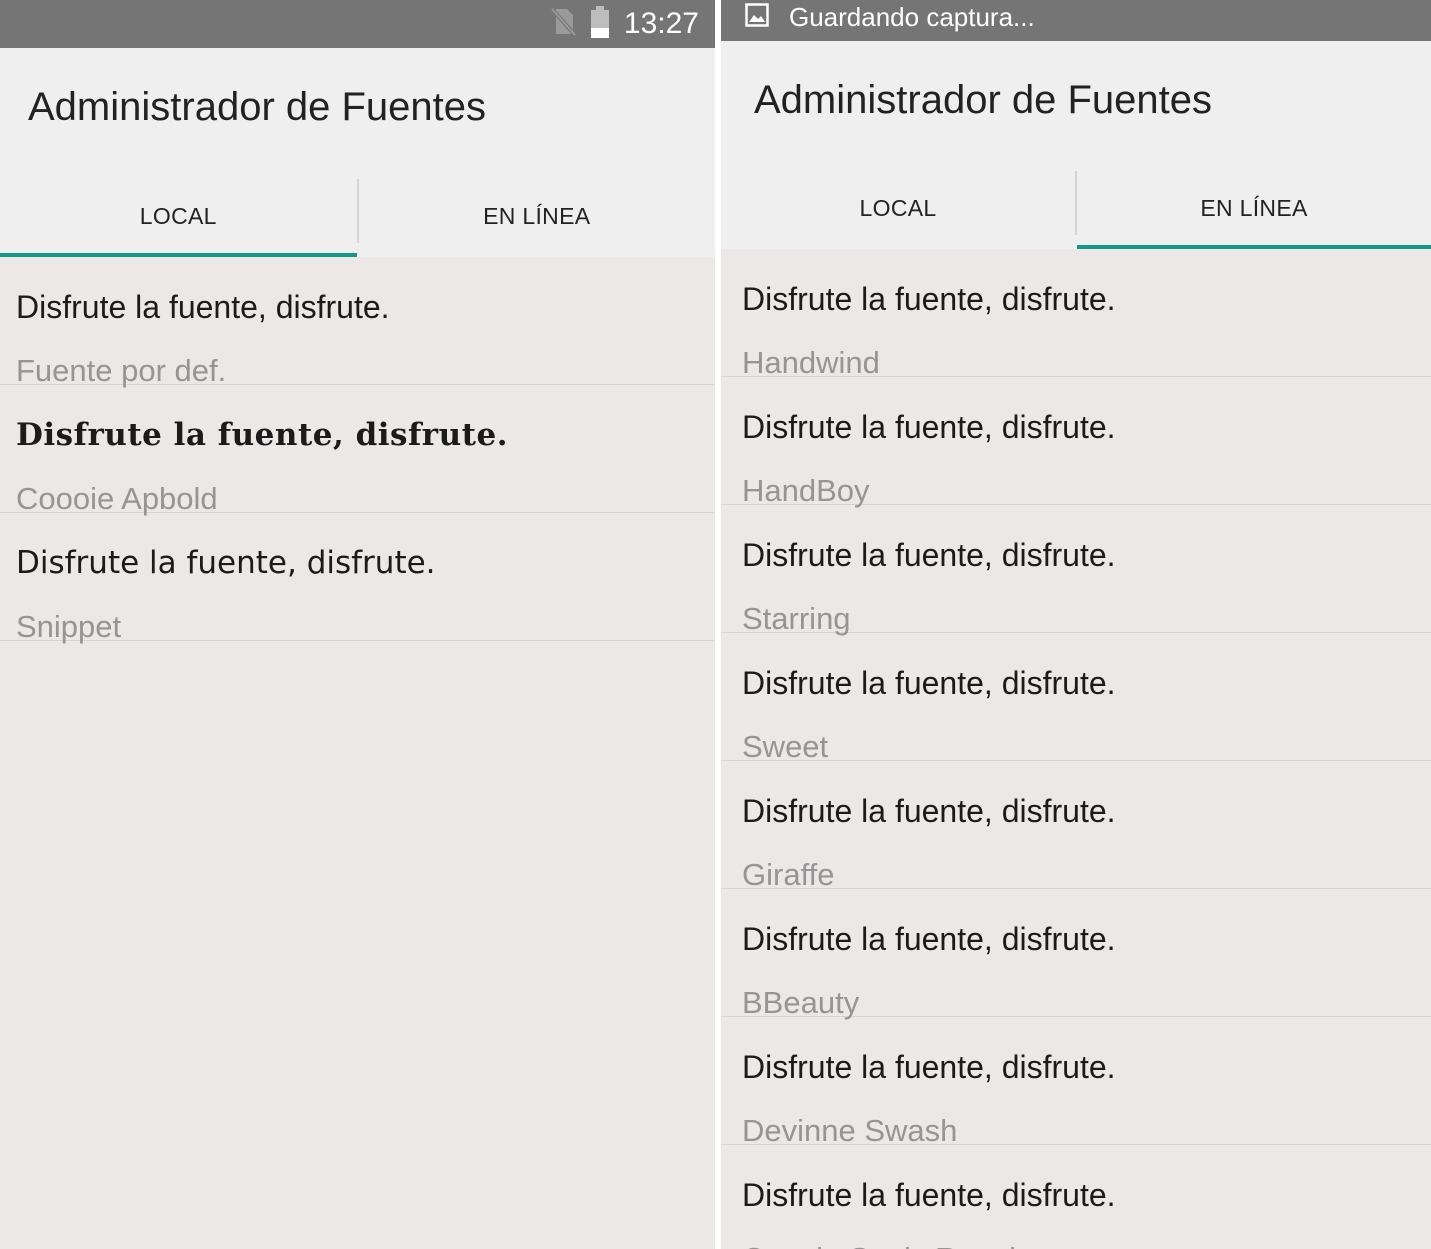  I want to click on font-name: Giraffe, so click(788, 874).